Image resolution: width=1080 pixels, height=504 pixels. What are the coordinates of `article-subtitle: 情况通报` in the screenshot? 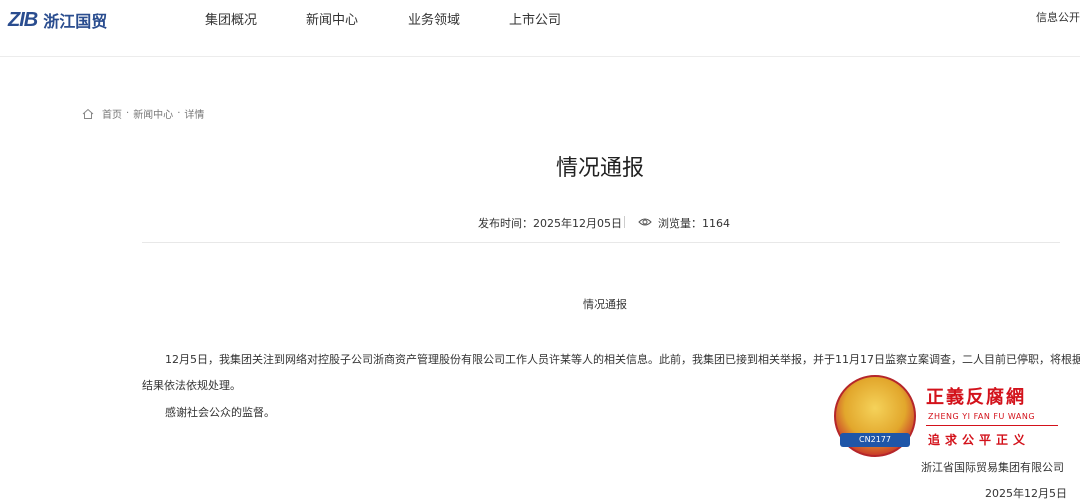 It's located at (605, 304).